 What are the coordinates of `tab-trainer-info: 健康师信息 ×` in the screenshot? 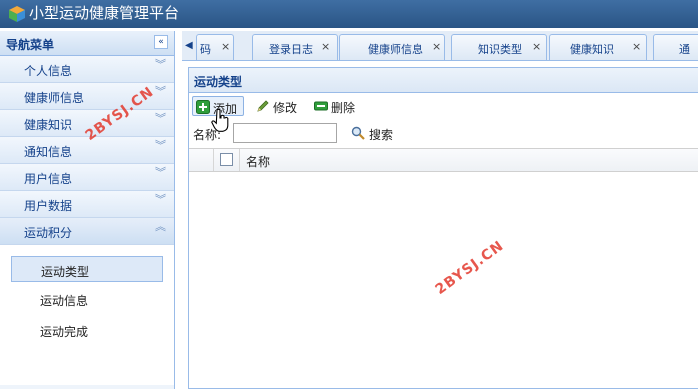 It's located at (392, 47).